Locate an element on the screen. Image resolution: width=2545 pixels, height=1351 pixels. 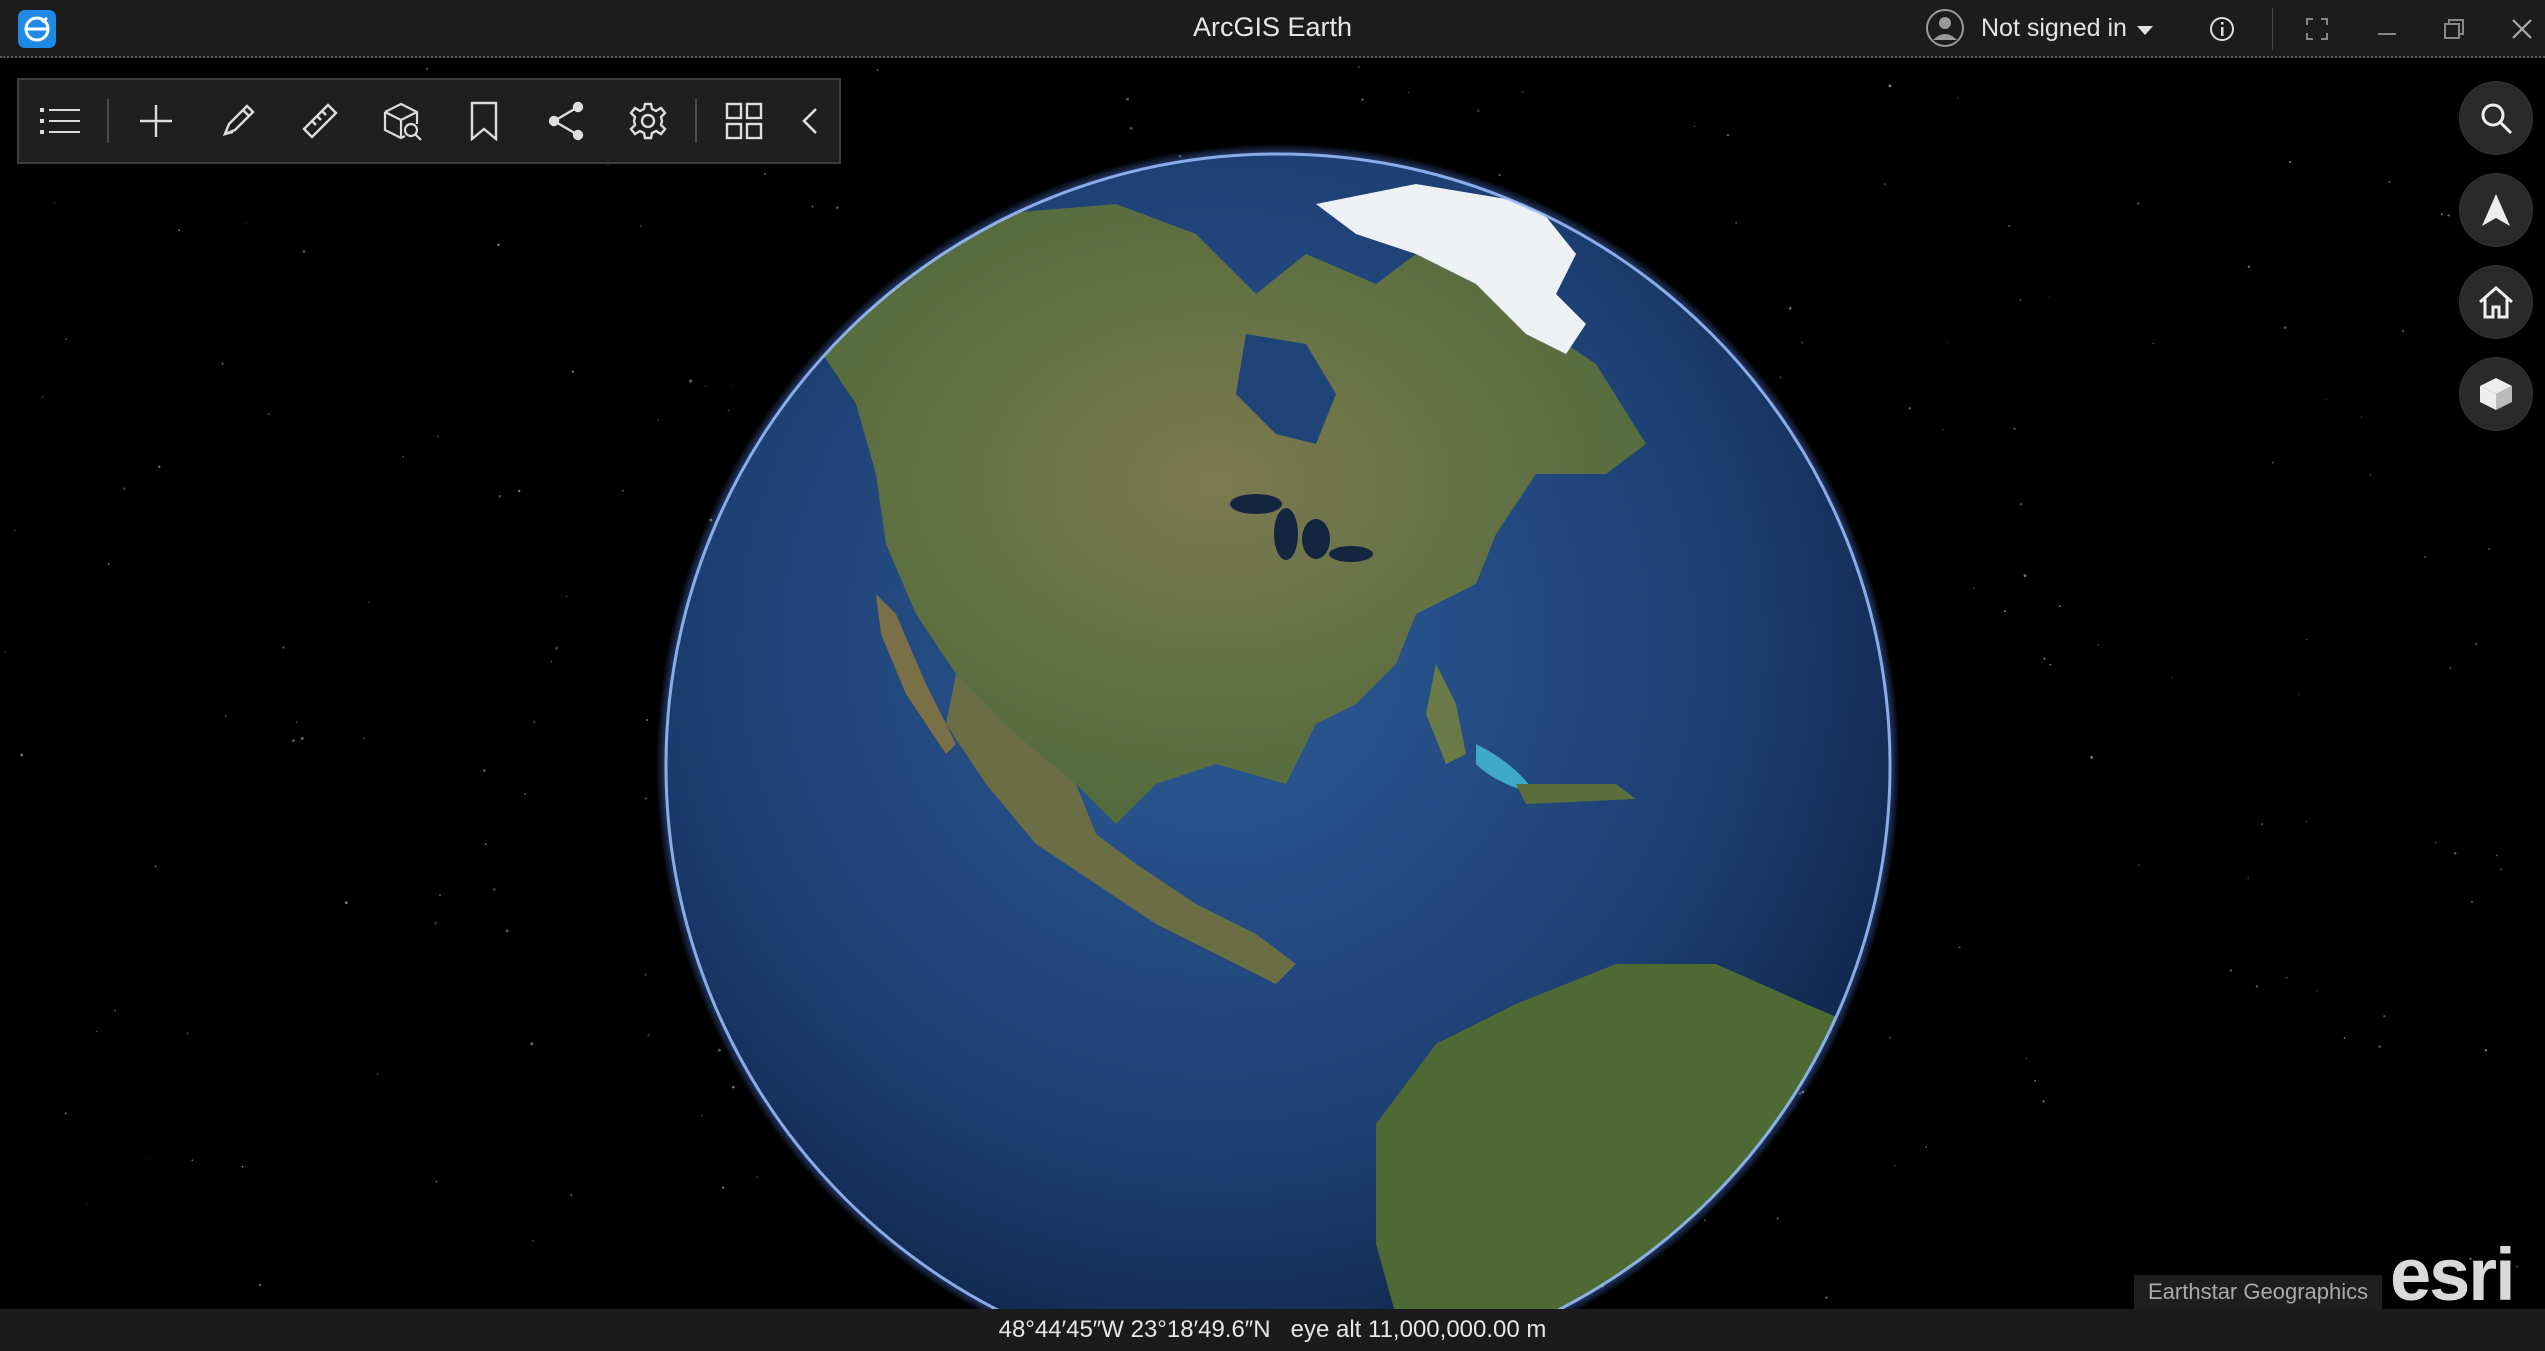
main-toolbar is located at coordinates (429, 121).